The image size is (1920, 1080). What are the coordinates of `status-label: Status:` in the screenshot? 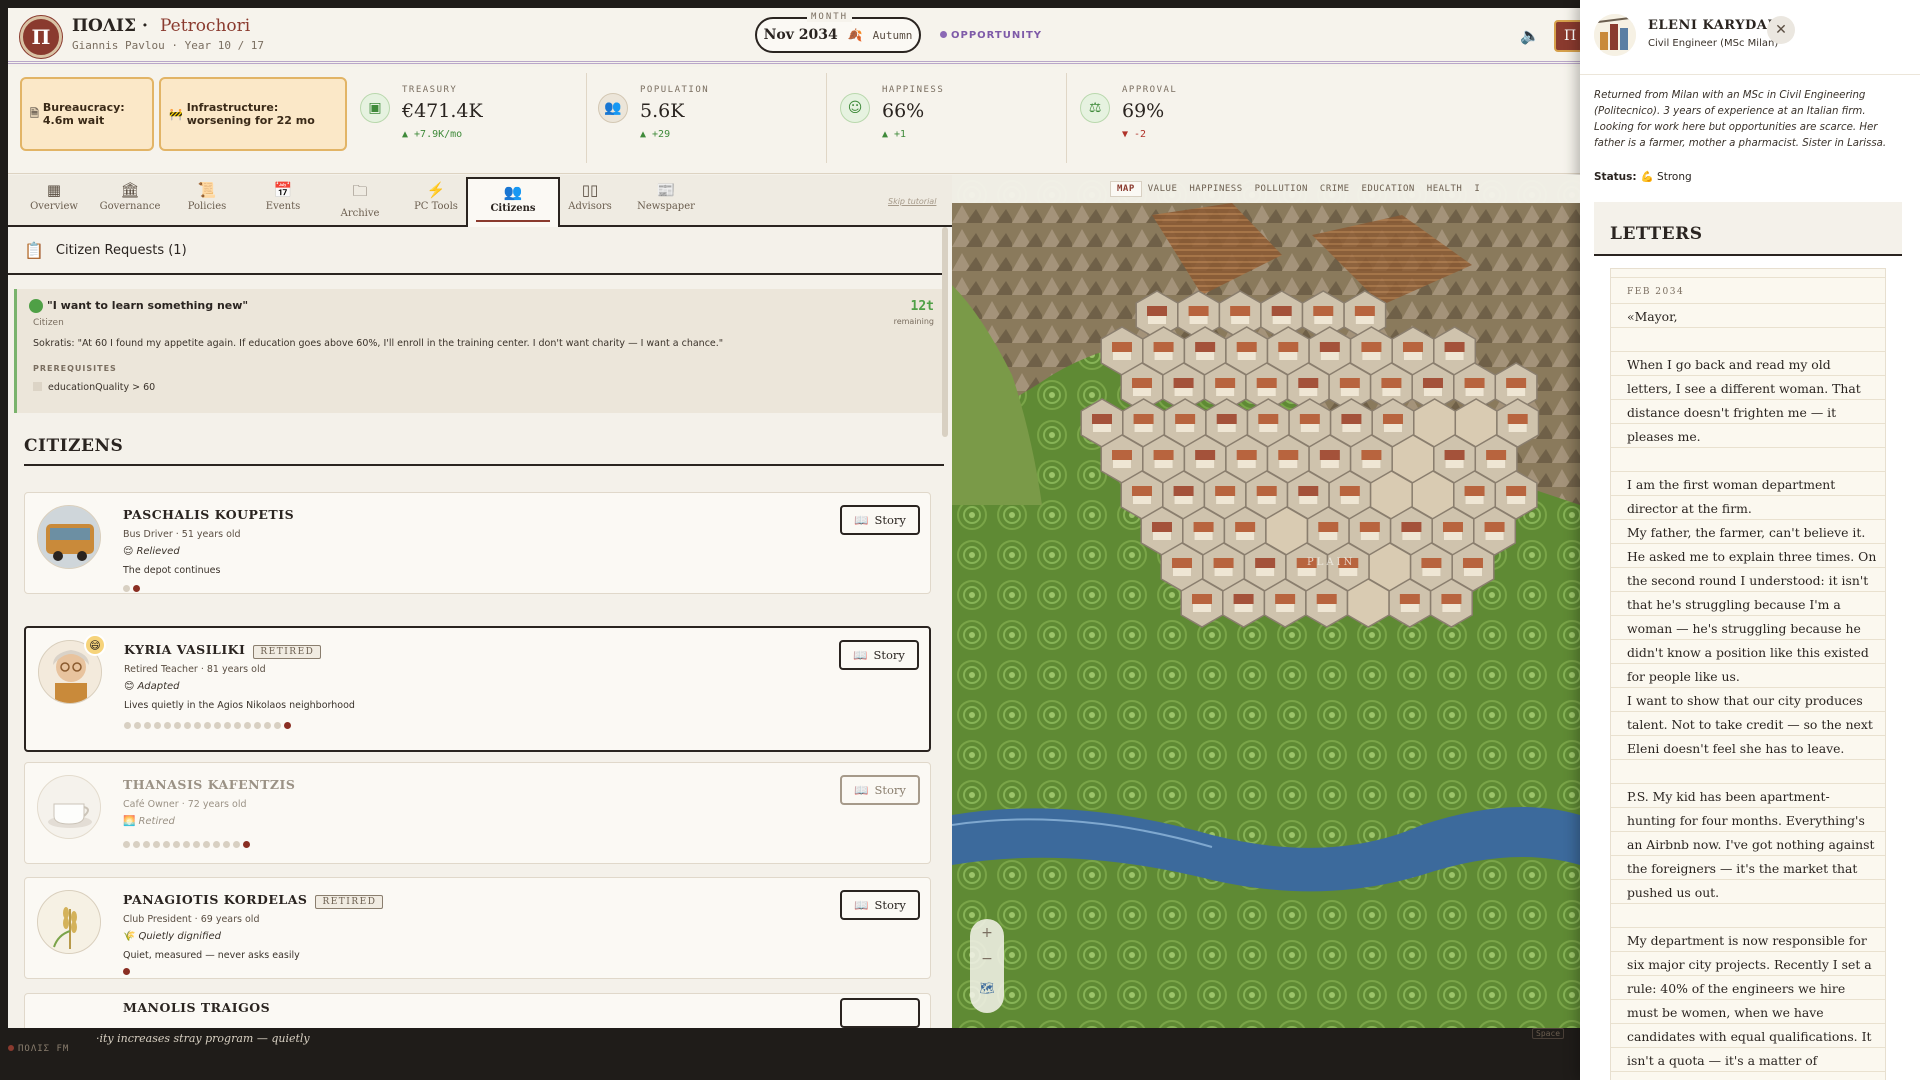 It's located at (1615, 177).